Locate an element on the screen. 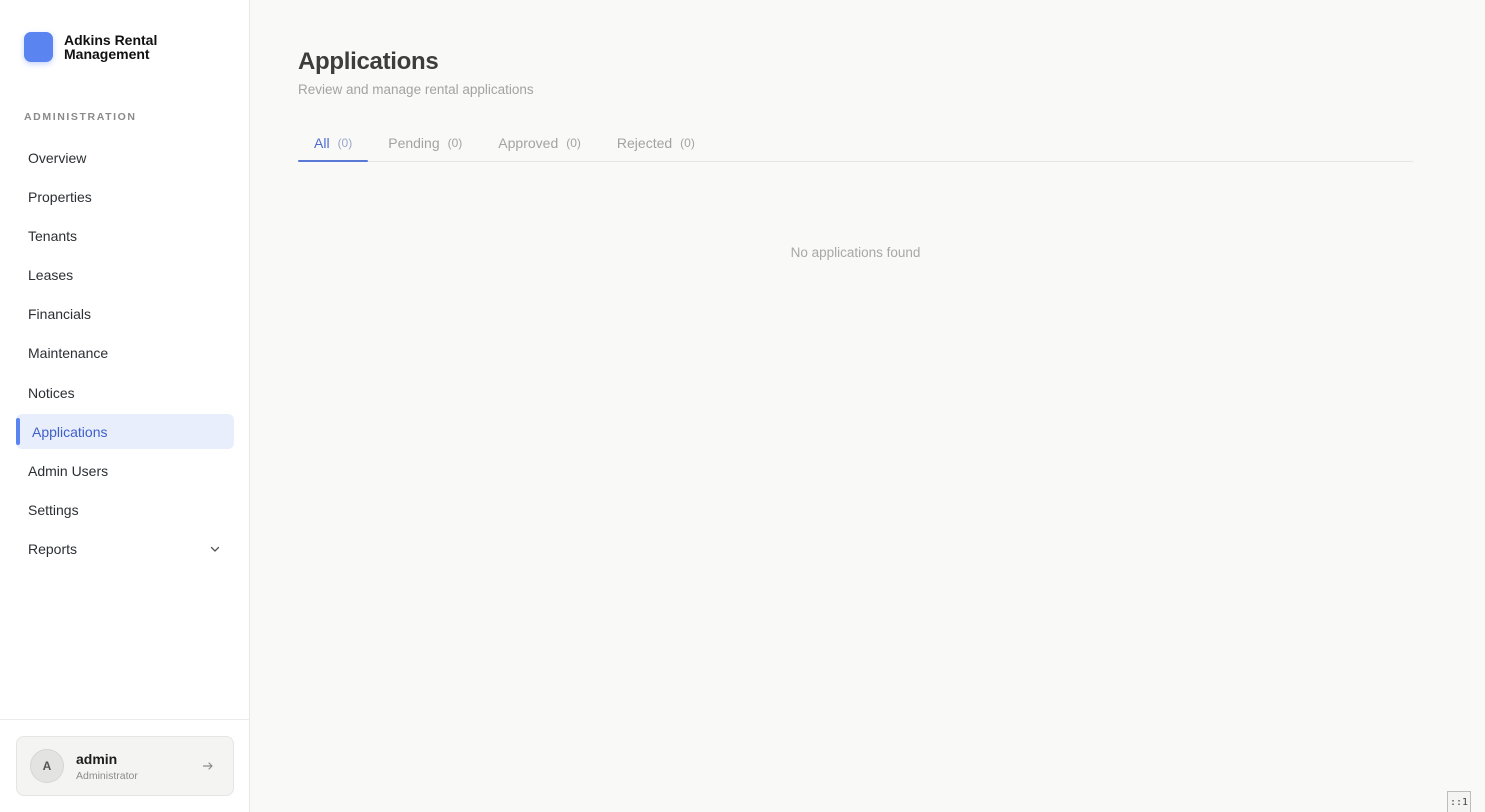  brand-name: Adkins Rental Management is located at coordinates (111, 47).